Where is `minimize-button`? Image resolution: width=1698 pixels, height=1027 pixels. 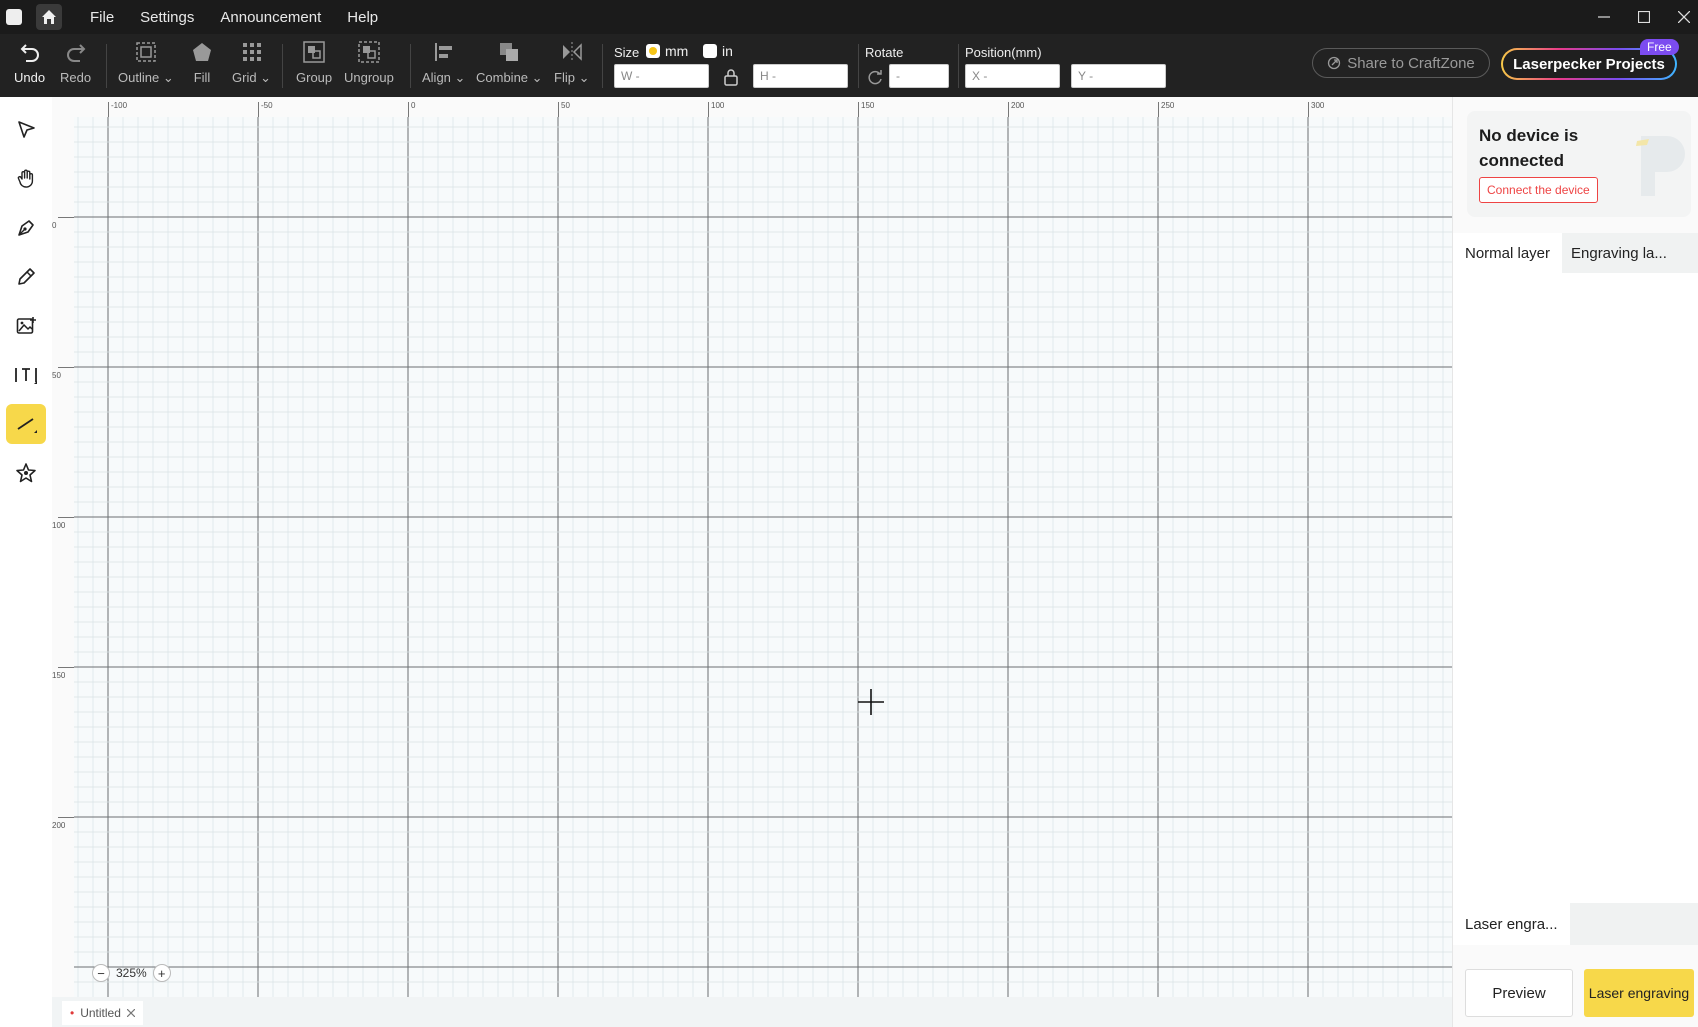
minimize-button is located at coordinates (1604, 17).